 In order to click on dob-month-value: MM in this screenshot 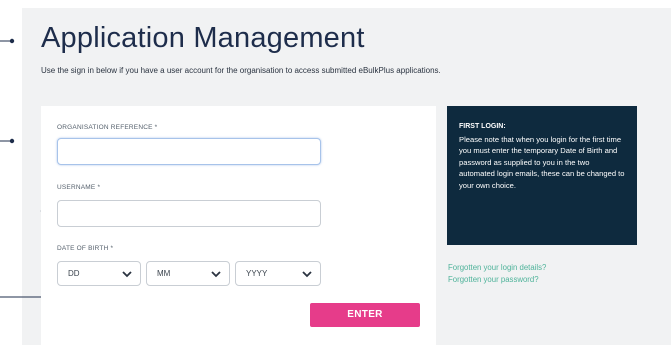, I will do `click(164, 273)`.